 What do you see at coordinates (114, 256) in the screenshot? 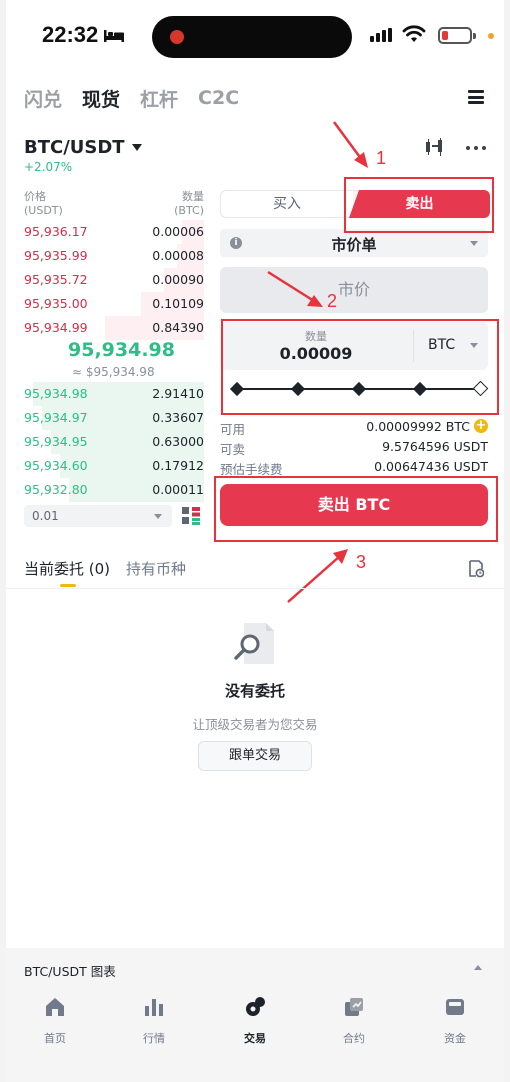
I see `ask-row: 95,935.99 0.00008` at bounding box center [114, 256].